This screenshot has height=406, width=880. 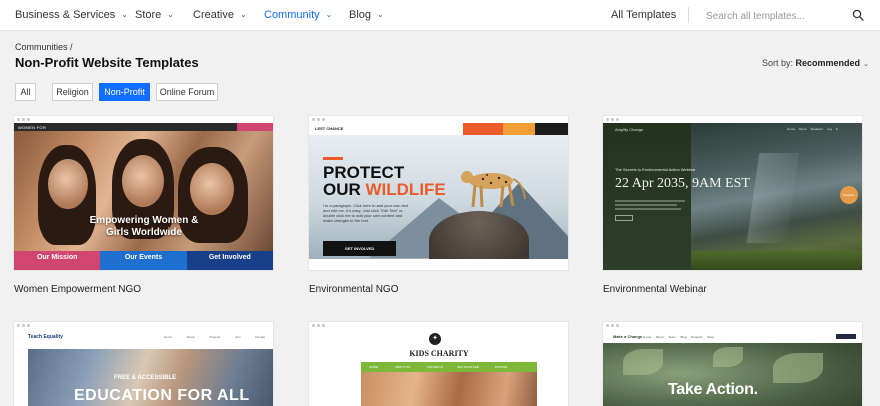 I want to click on preview-cta-button: GET INVOLVED, so click(x=359, y=248).